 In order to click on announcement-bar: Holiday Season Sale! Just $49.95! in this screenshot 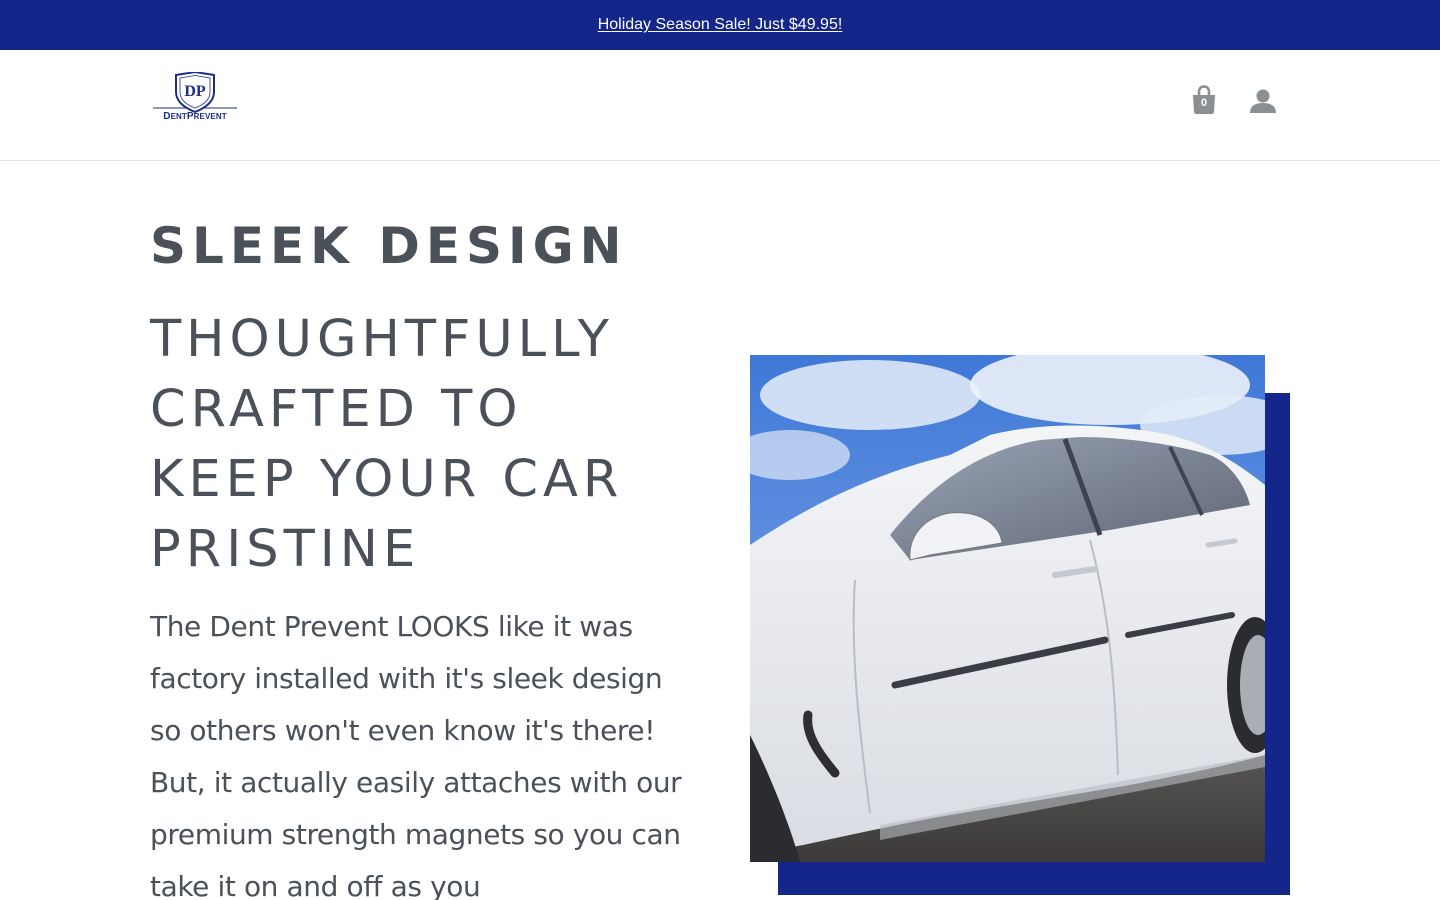, I will do `click(720, 25)`.